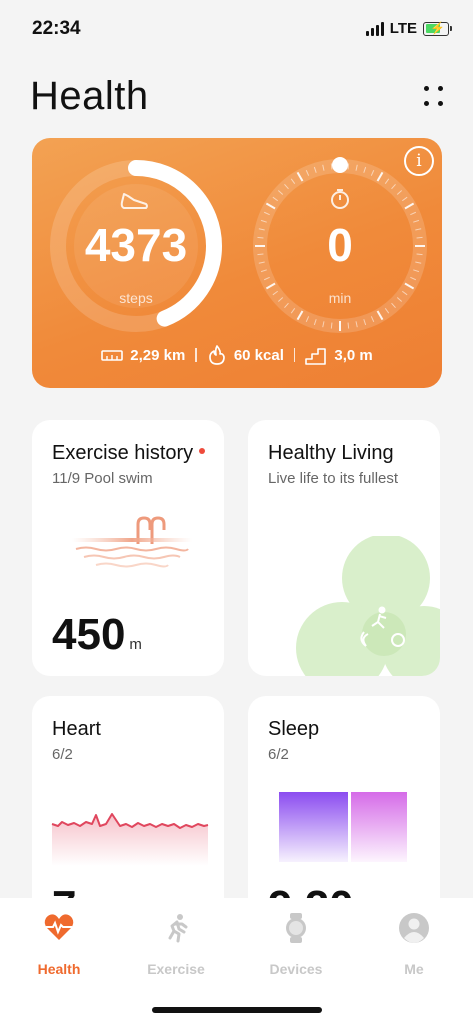 The image size is (473, 1024). I want to click on floors-stat: 3,0 m, so click(339, 355).